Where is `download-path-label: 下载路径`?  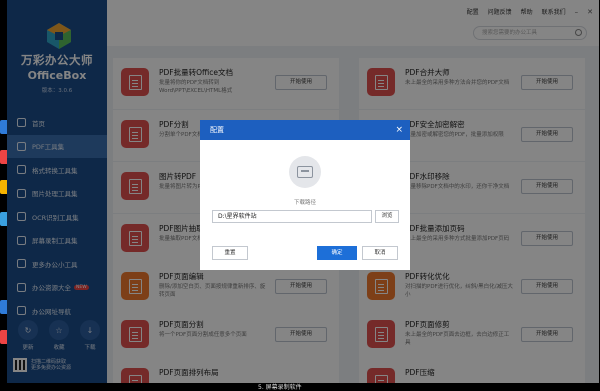
download-path-label: 下载路径 is located at coordinates (304, 203).